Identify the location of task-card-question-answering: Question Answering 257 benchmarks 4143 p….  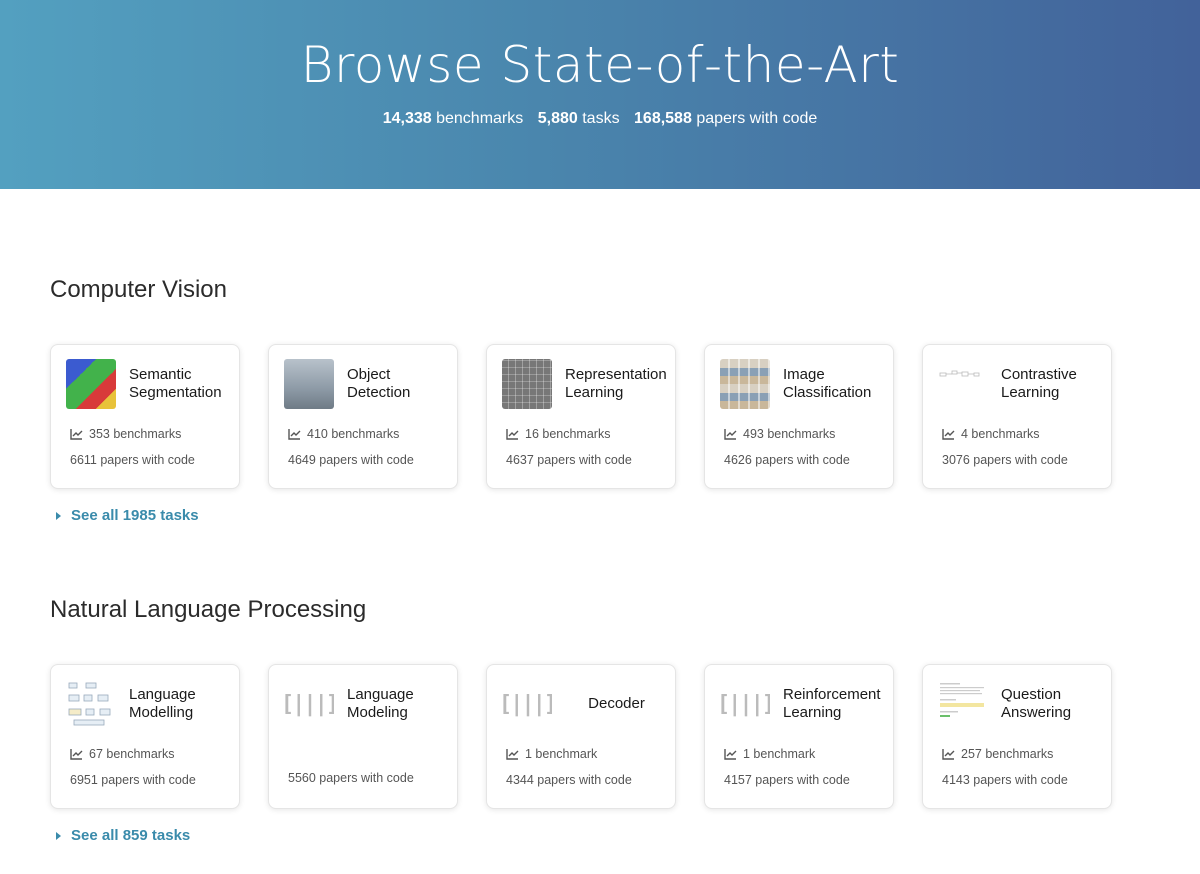
(1017, 736).